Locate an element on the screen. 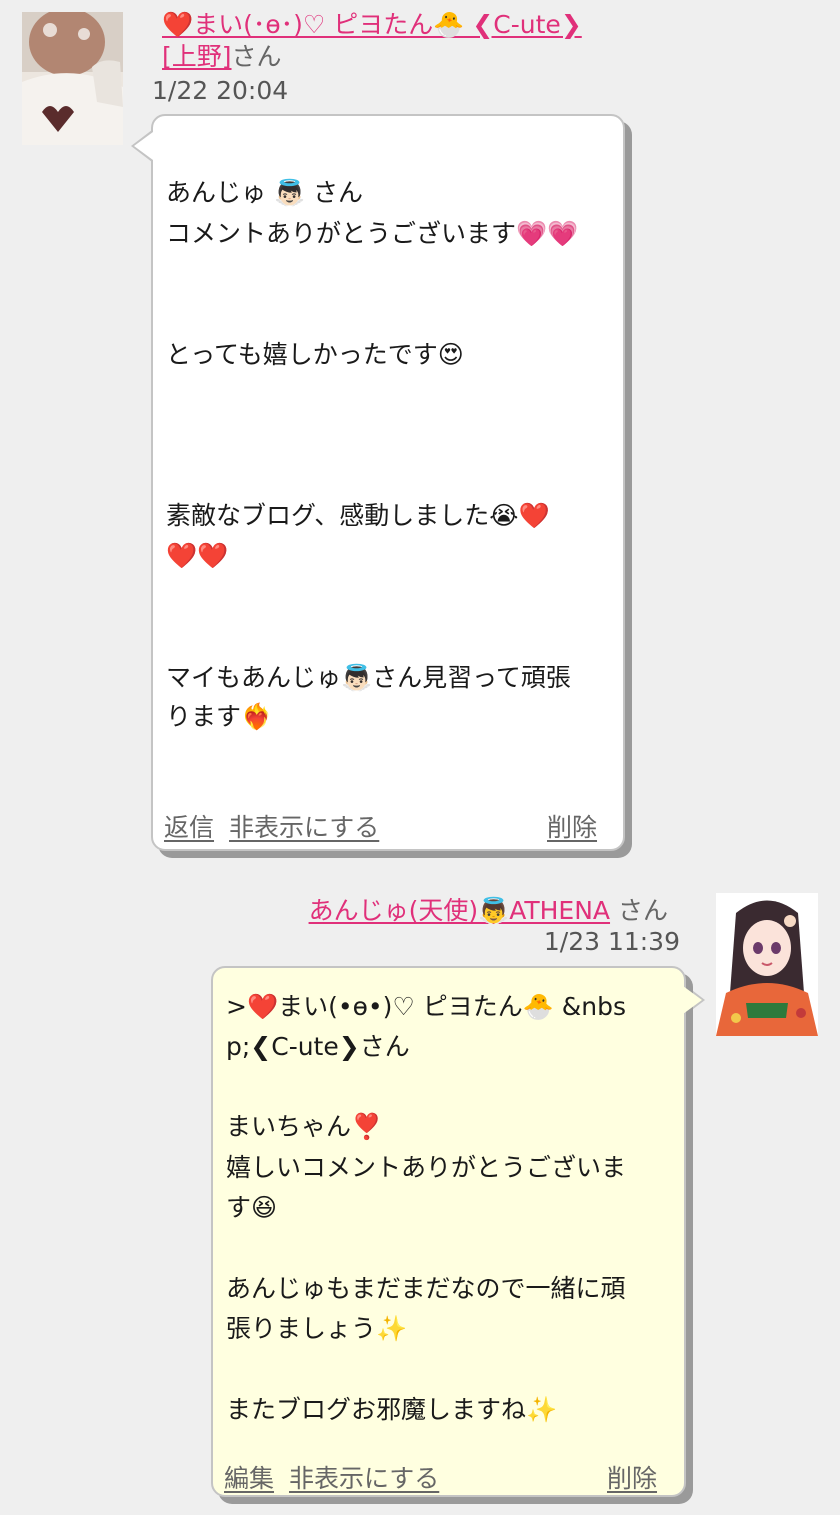 This screenshot has height=1515, width=840. comment-text-line: またブログお邪魔しますね✨ is located at coordinates (392, 1409).